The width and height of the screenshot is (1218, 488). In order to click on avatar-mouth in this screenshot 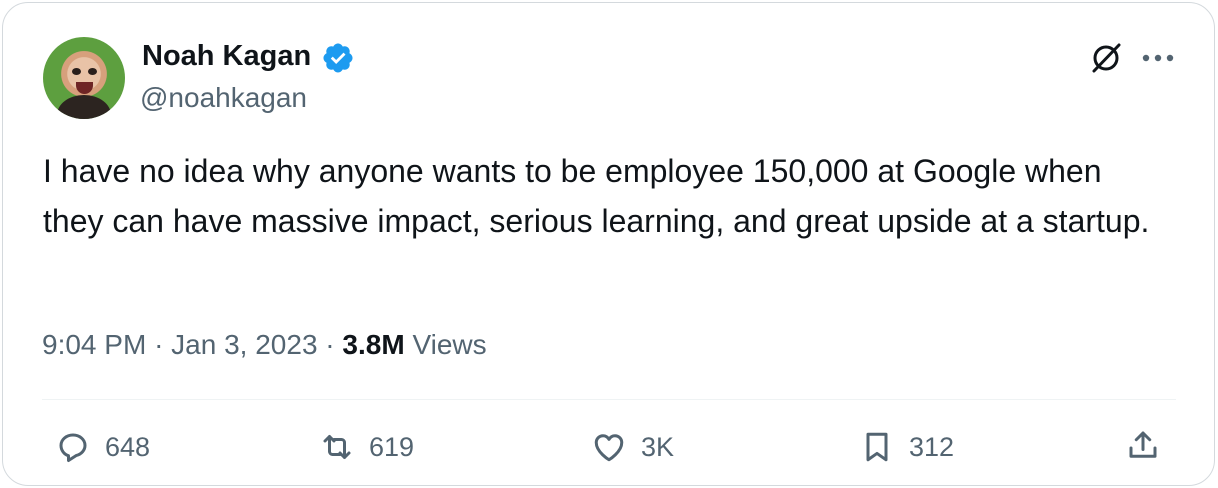, I will do `click(84, 88)`.